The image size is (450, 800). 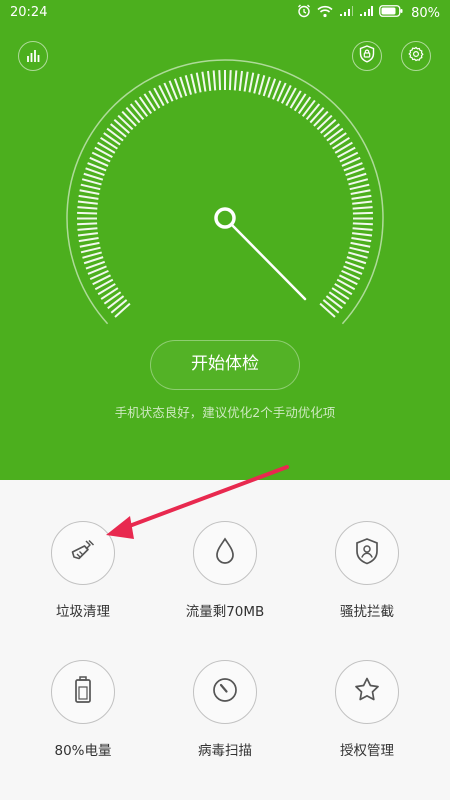 I want to click on feature-junk-clean: 垃圾清理, so click(x=83, y=570).